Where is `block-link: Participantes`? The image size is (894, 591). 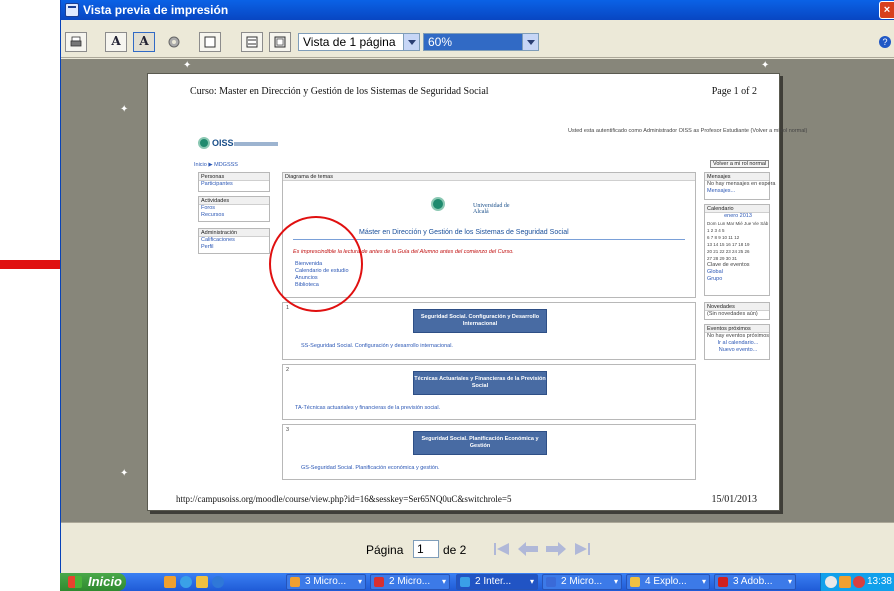
block-link: Participantes is located at coordinates (234, 184).